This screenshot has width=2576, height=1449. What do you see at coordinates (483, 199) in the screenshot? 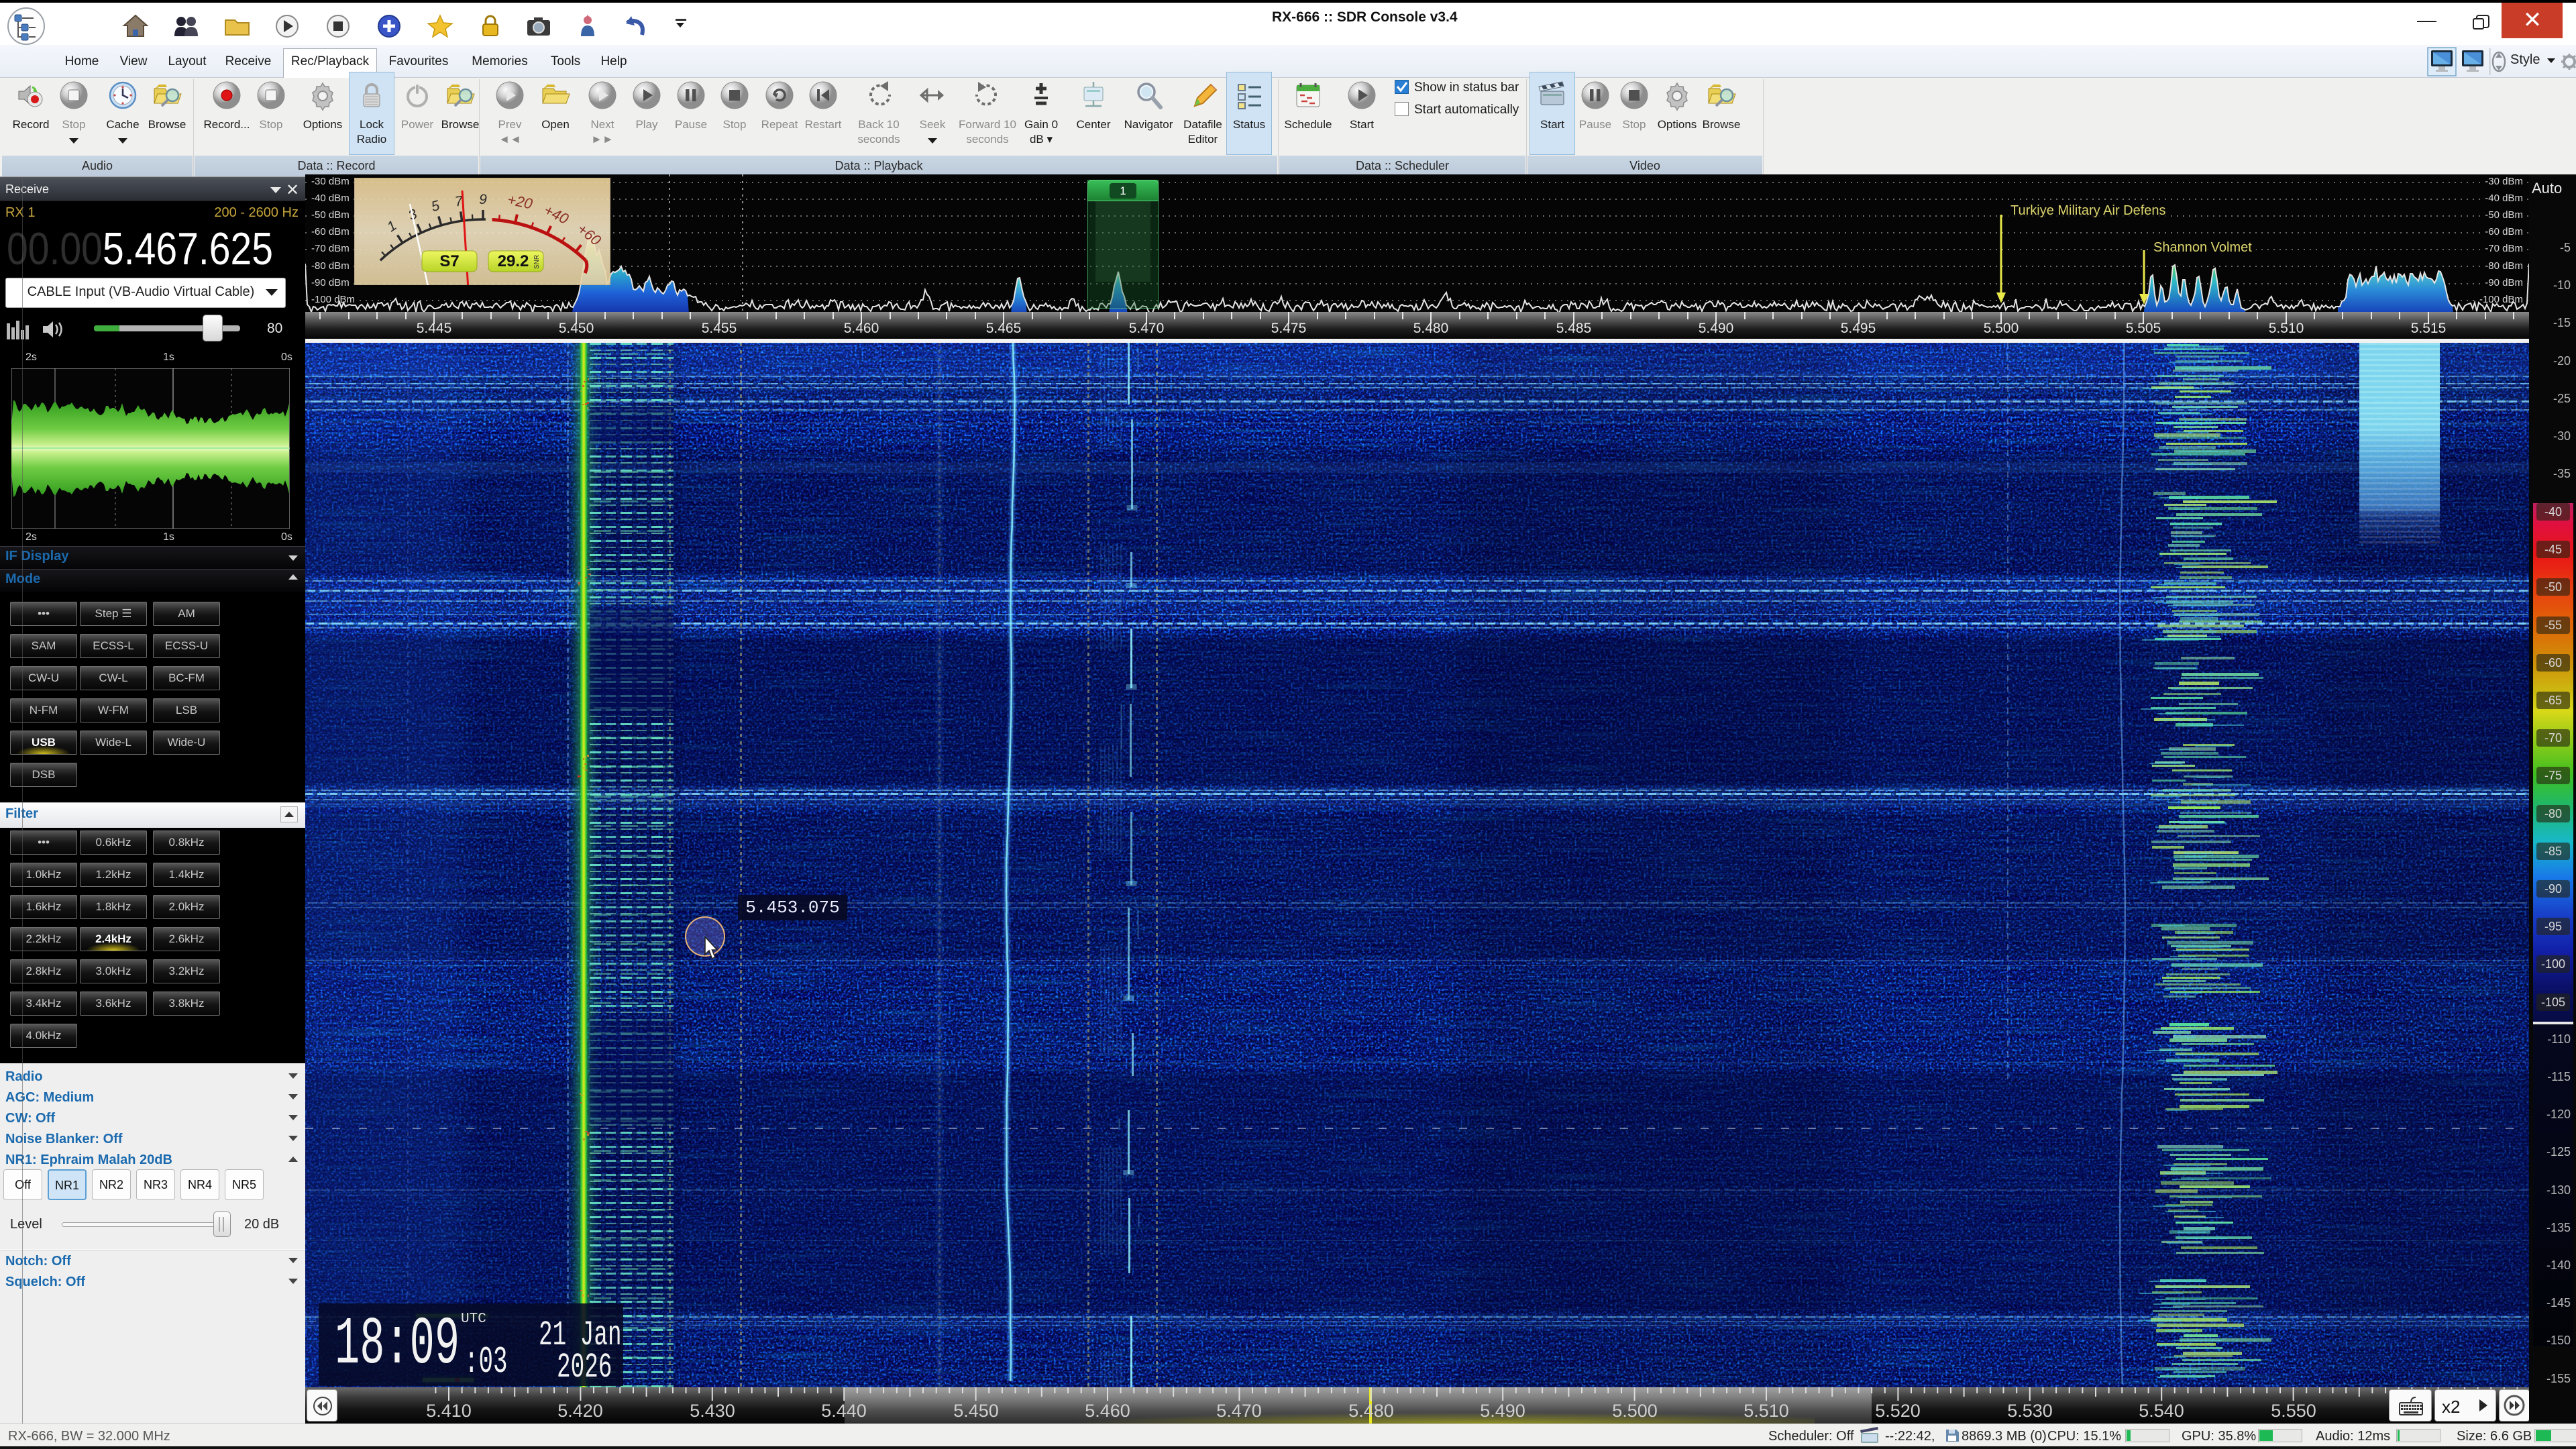
I see `svg-text: 9` at bounding box center [483, 199].